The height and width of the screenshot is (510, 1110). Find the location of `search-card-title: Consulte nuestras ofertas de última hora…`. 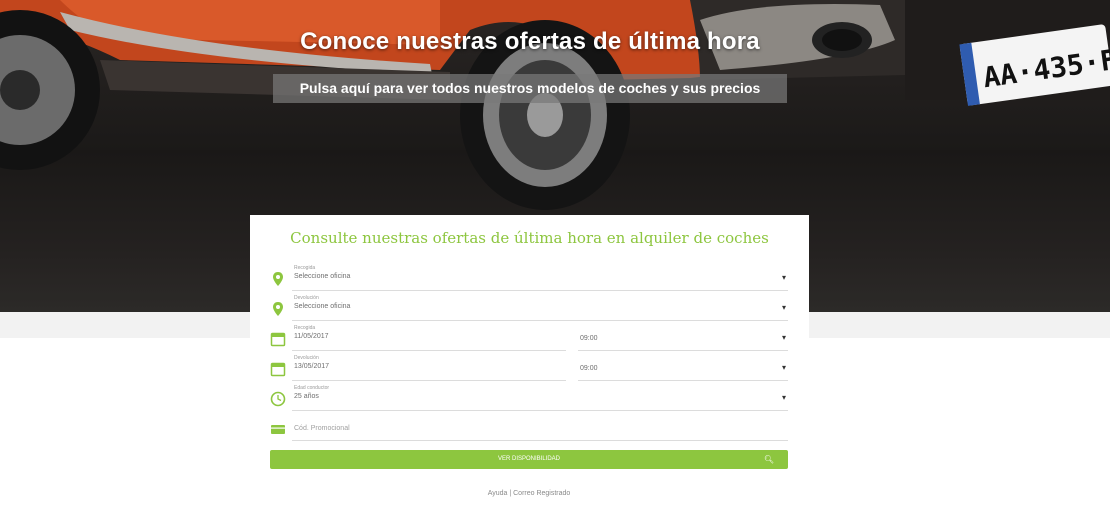

search-card-title: Consulte nuestras ofertas de última hora… is located at coordinates (529, 238).